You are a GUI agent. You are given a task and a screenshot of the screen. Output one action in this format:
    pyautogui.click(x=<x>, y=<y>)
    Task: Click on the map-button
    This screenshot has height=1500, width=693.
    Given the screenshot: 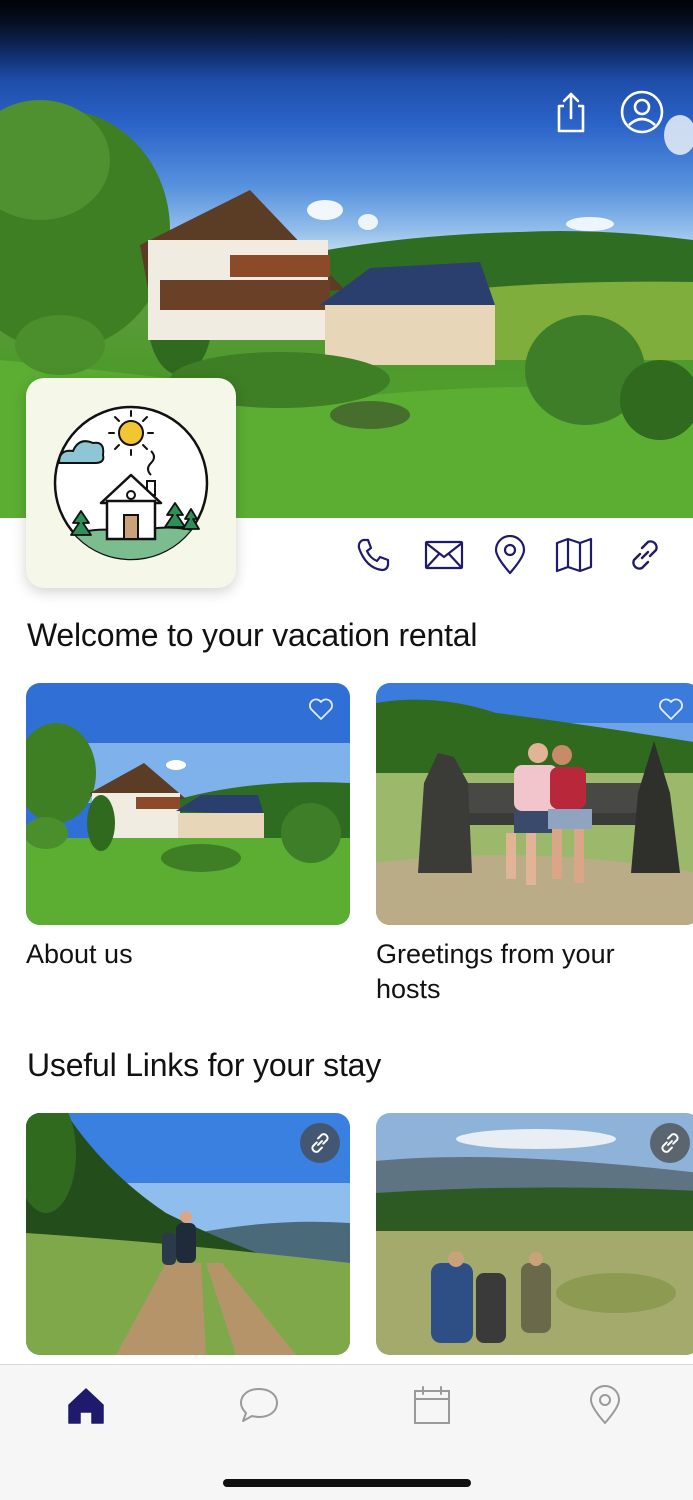 What is the action you would take?
    pyautogui.click(x=574, y=555)
    